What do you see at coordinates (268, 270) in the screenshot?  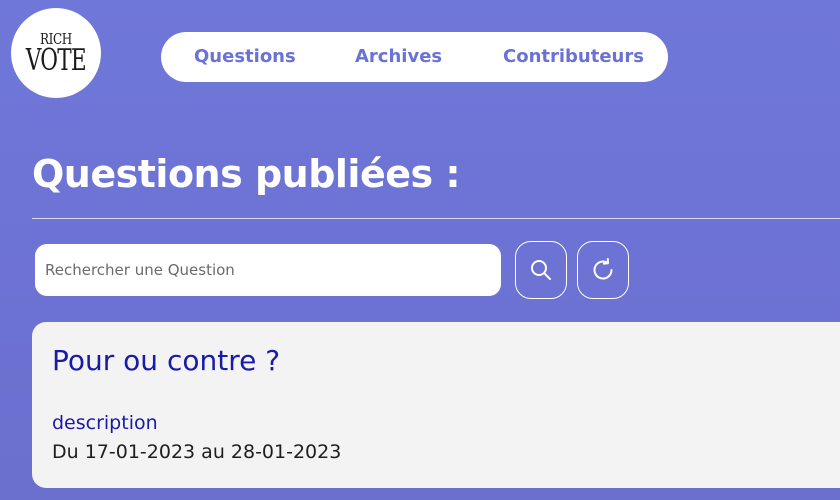 I see `search-input` at bounding box center [268, 270].